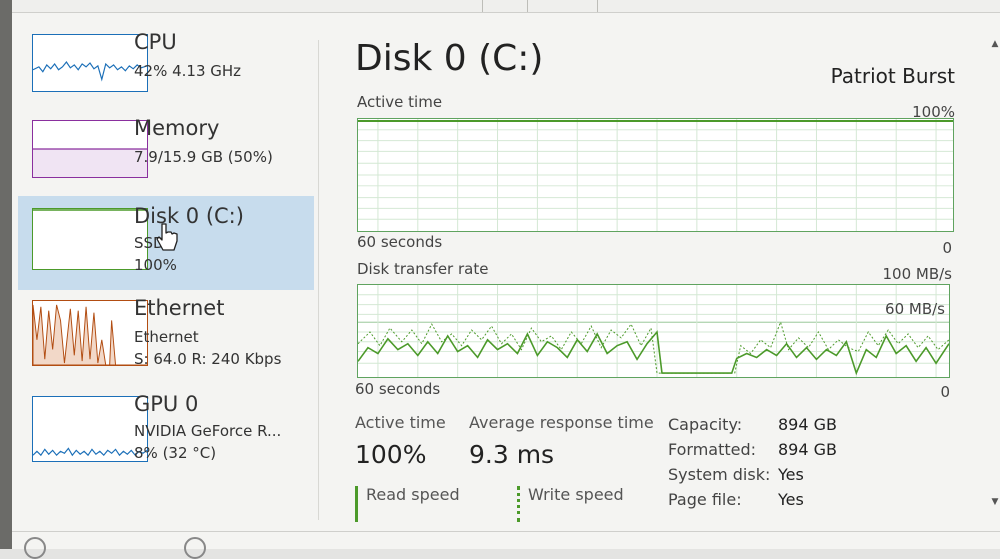  What do you see at coordinates (915, 309) in the screenshot?
I see `transfer-rate-mid-label: 60 MB/s` at bounding box center [915, 309].